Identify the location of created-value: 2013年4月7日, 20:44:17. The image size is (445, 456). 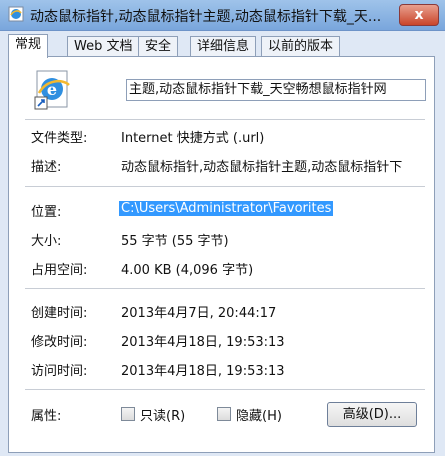
(199, 313).